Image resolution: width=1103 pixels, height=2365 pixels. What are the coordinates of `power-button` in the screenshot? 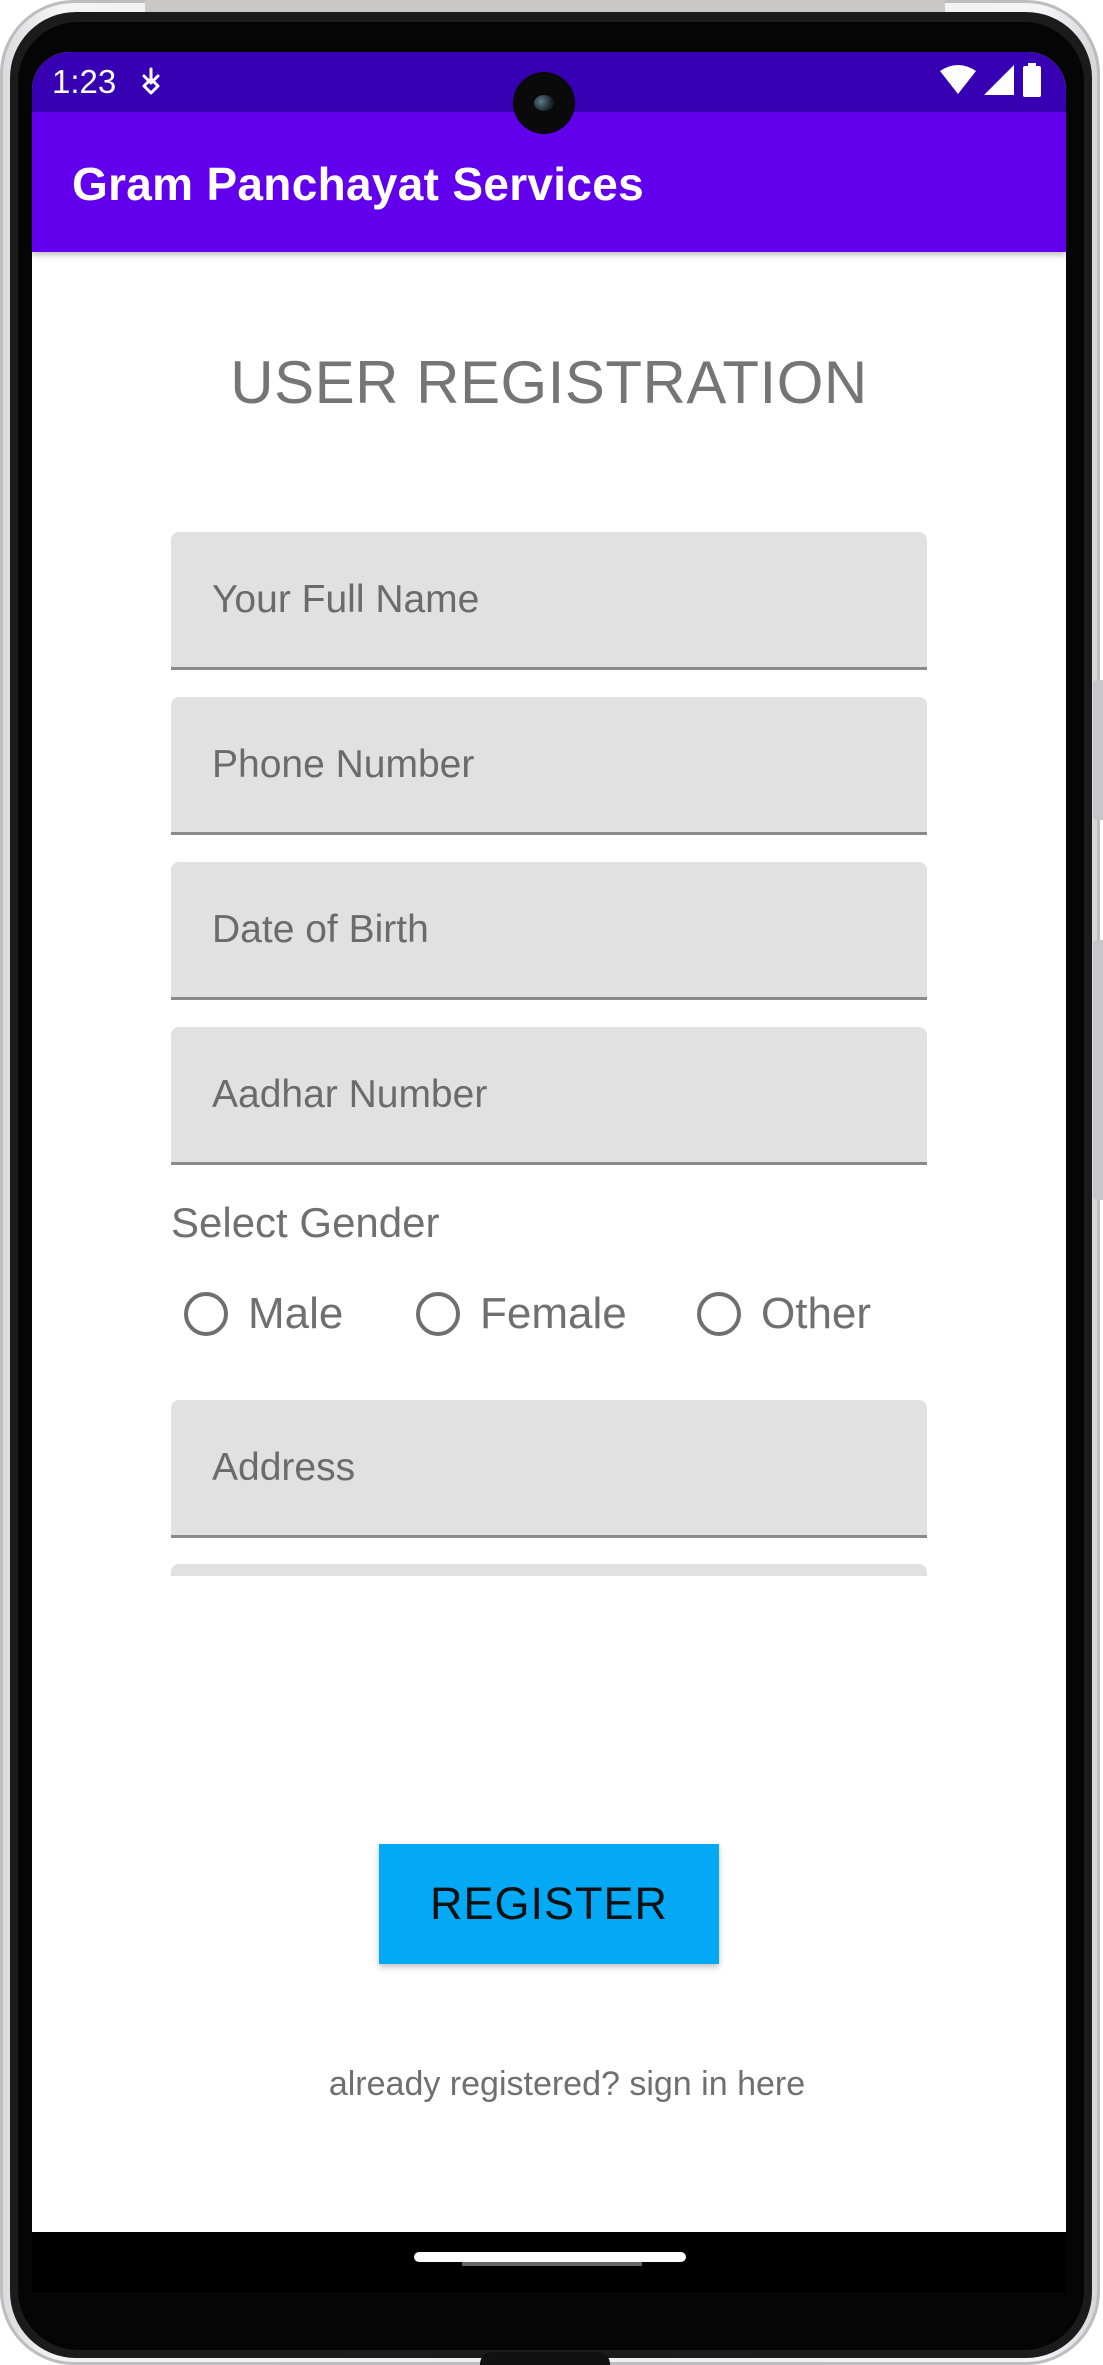 It's located at (1098, 750).